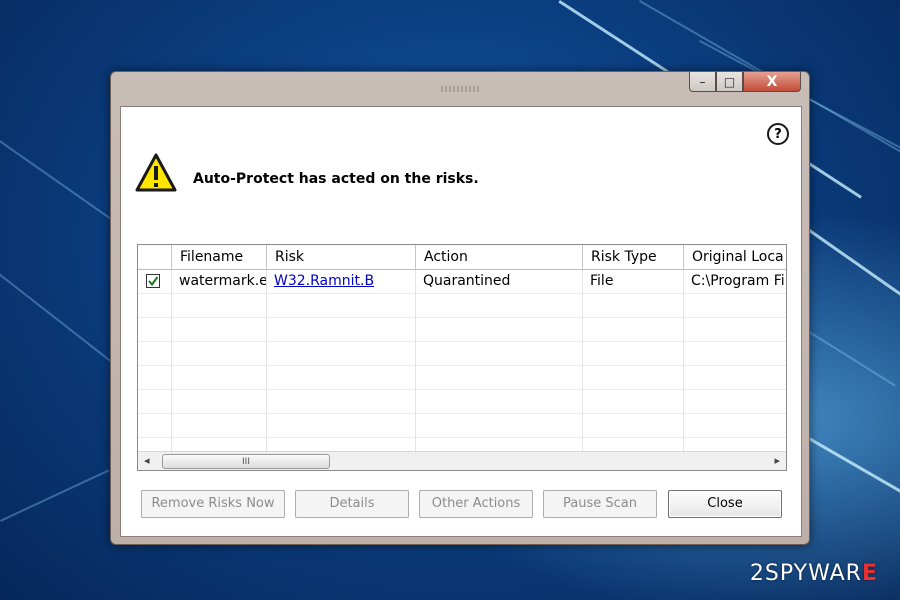 The image size is (900, 600). Describe the element at coordinates (600, 504) in the screenshot. I see `pause-scan-button: Pause Scan` at that location.